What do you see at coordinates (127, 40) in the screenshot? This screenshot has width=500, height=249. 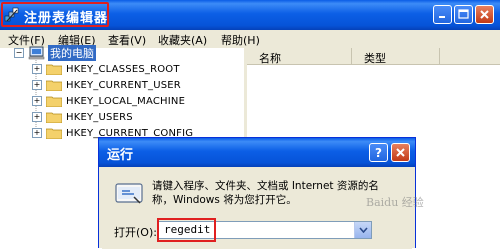 I see `menu-view: 查看(V)` at bounding box center [127, 40].